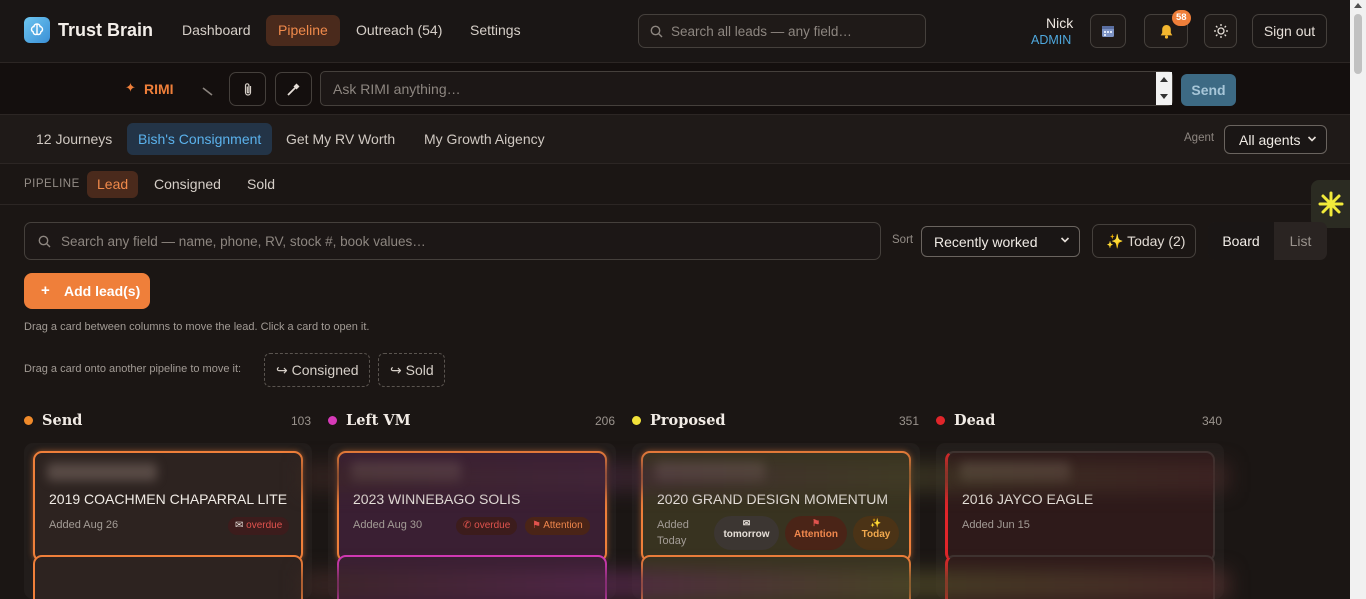 Image resolution: width=1366 pixels, height=599 pixels. I want to click on bell-icon, so click(1166, 31).